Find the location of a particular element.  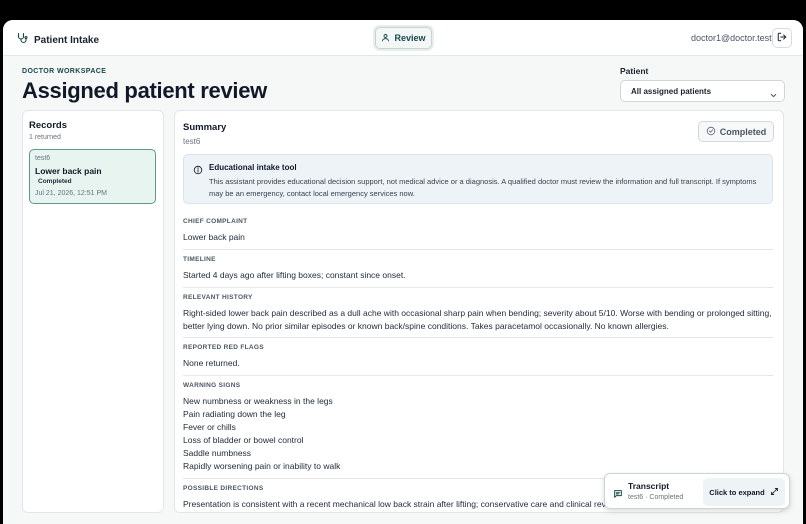

expand-label: Click to expand is located at coordinates (737, 492).